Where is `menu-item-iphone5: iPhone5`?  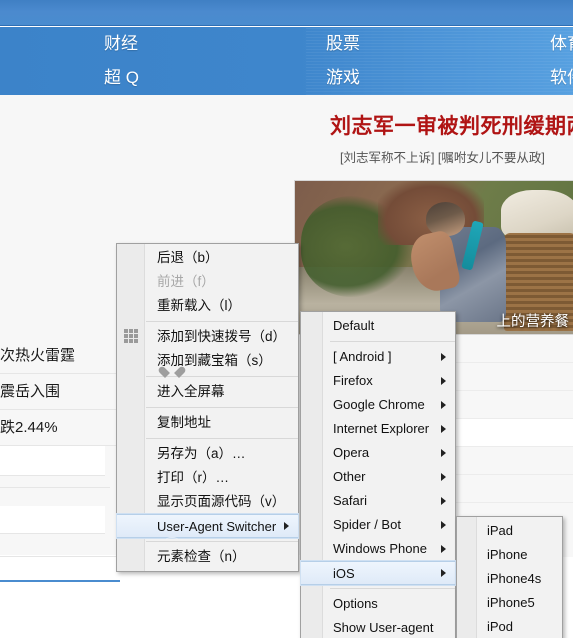 menu-item-iphone5: iPhone5 is located at coordinates (509, 603).